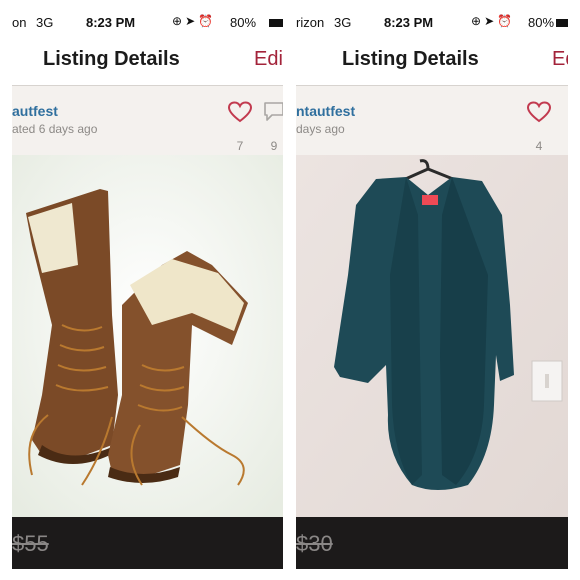 The width and height of the screenshot is (580, 580). Describe the element at coordinates (274, 146) in the screenshot. I see `comment-count: 9` at that location.